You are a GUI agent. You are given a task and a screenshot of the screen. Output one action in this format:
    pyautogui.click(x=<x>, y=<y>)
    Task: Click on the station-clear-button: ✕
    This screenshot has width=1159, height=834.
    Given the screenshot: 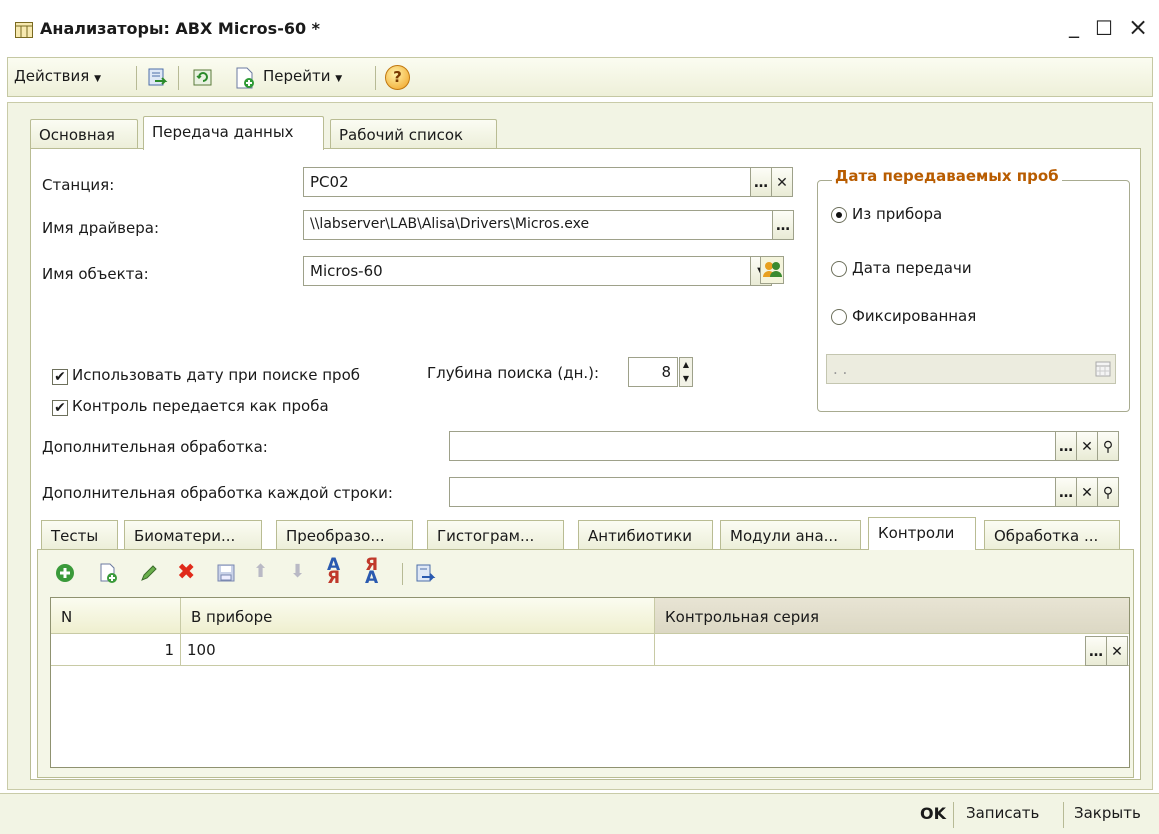 What is the action you would take?
    pyautogui.click(x=782, y=182)
    